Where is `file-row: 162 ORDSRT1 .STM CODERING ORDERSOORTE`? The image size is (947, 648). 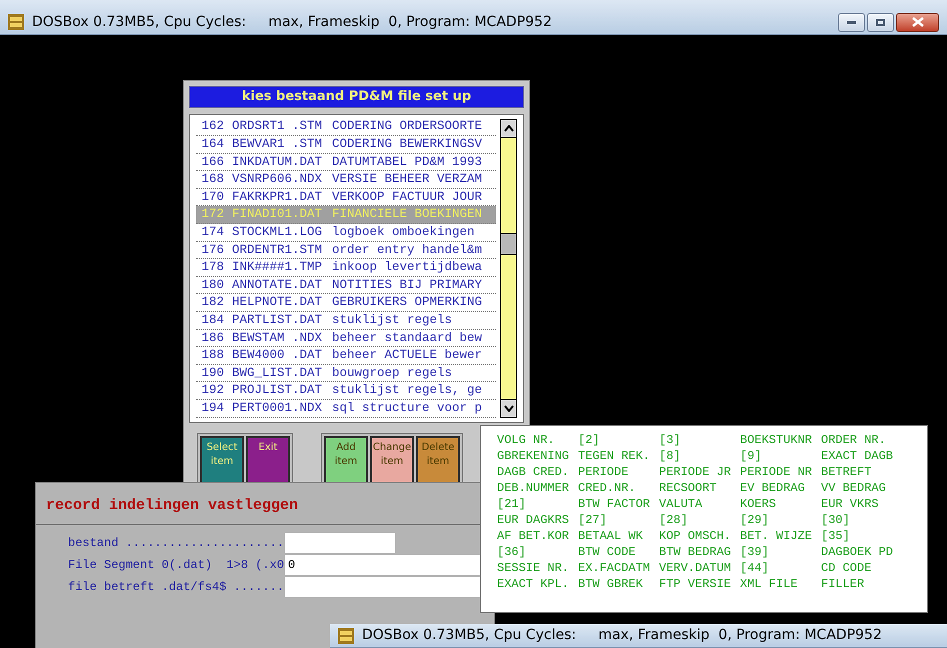 file-row: 162 ORDSRT1 .STM CODERING ORDERSOORTE is located at coordinates (346, 127).